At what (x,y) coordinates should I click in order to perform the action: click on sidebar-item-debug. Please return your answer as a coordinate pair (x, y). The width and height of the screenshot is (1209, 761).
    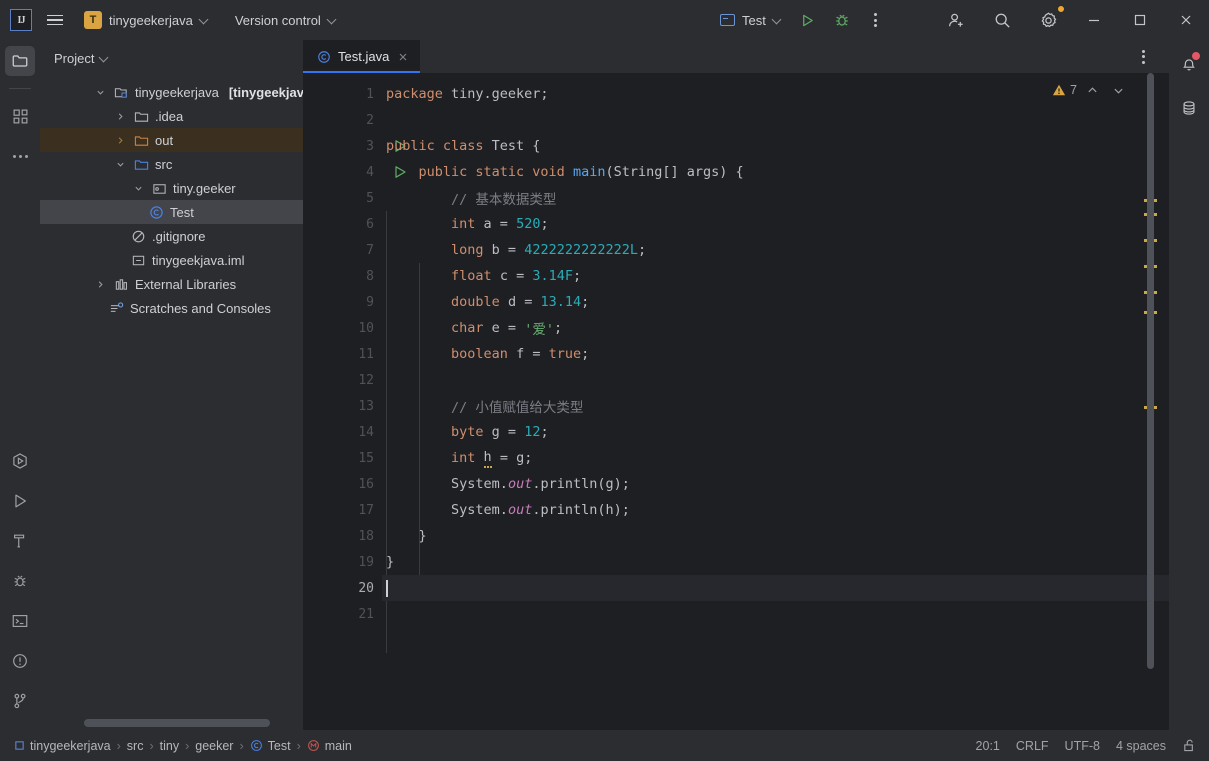
    Looking at the image, I should click on (20, 581).